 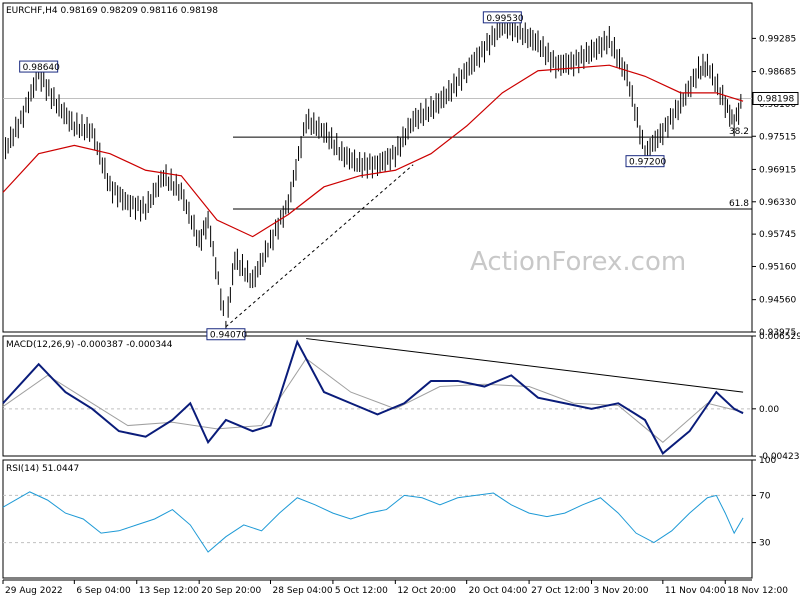 I want to click on price-tick-label: 0.96330, so click(x=777, y=203).